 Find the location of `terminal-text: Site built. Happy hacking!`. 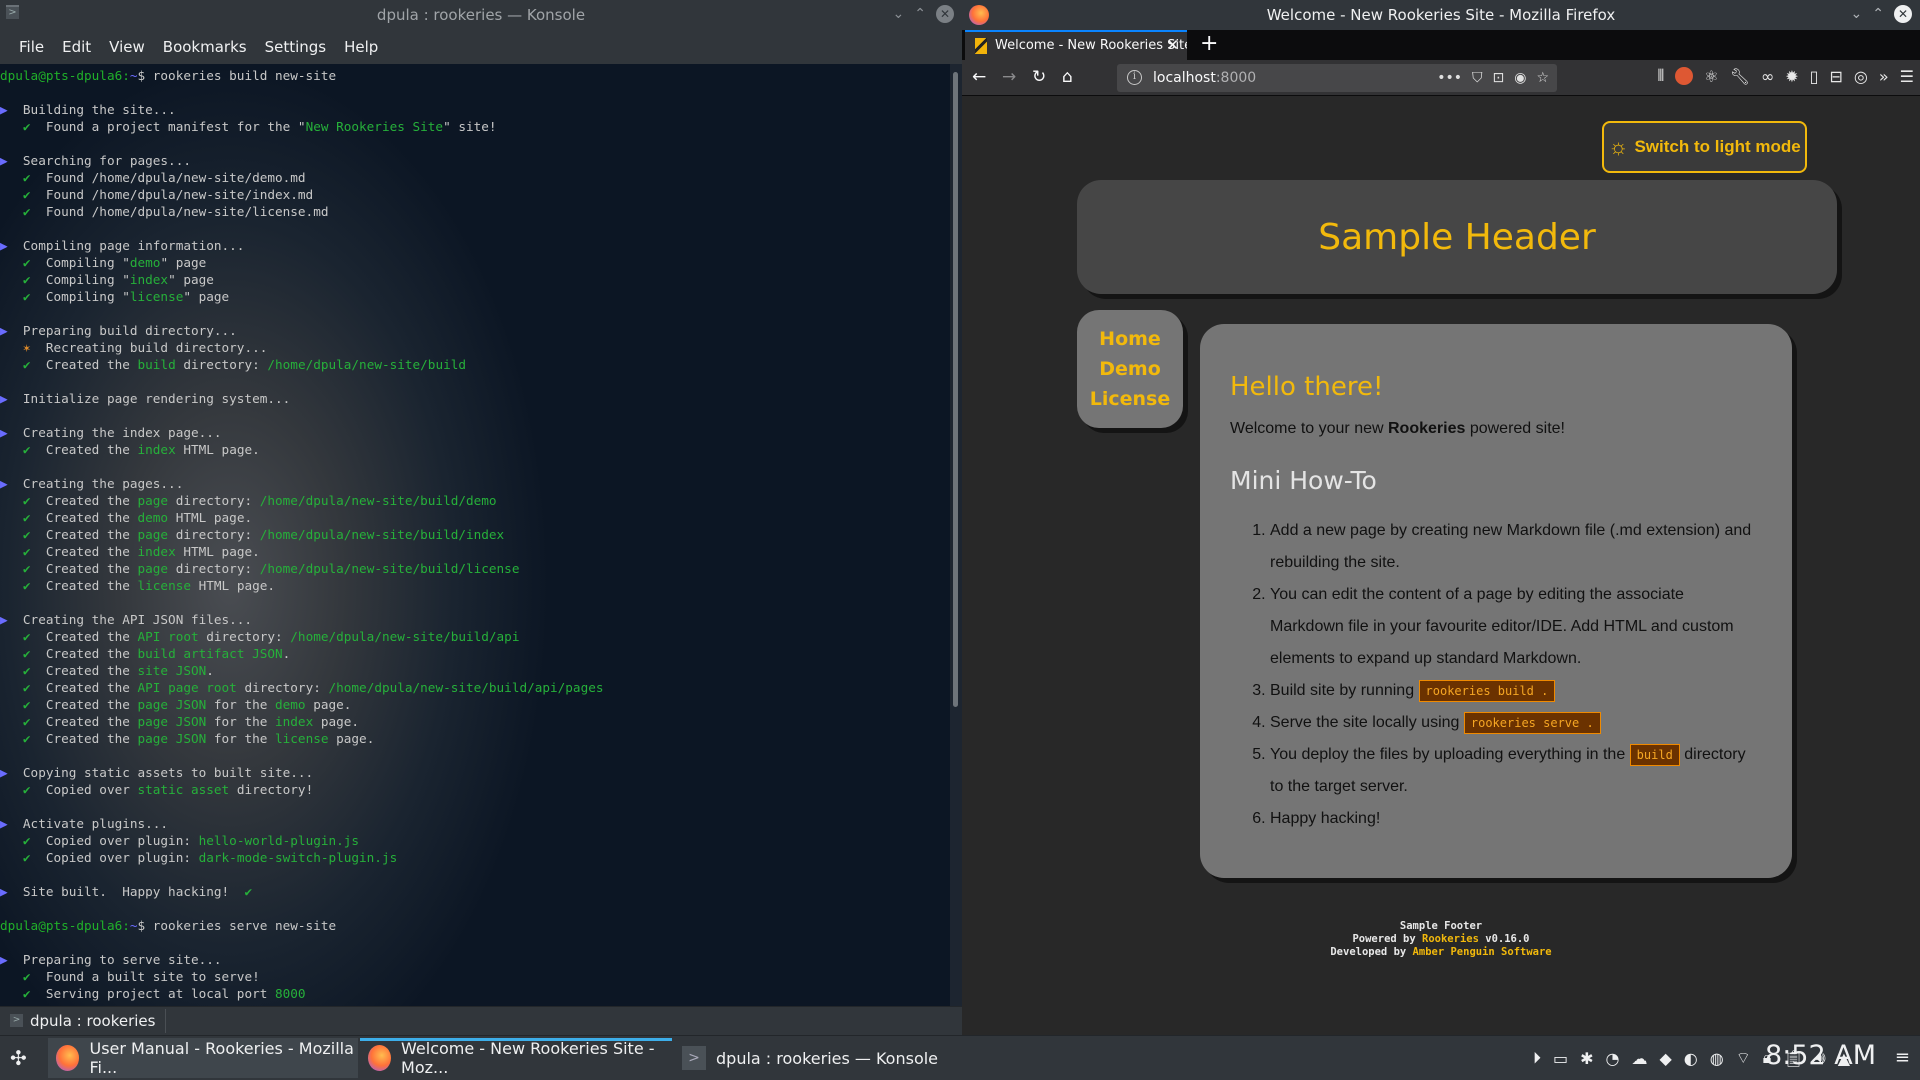

terminal-text: Site built. Happy hacking! is located at coordinates (130, 891).